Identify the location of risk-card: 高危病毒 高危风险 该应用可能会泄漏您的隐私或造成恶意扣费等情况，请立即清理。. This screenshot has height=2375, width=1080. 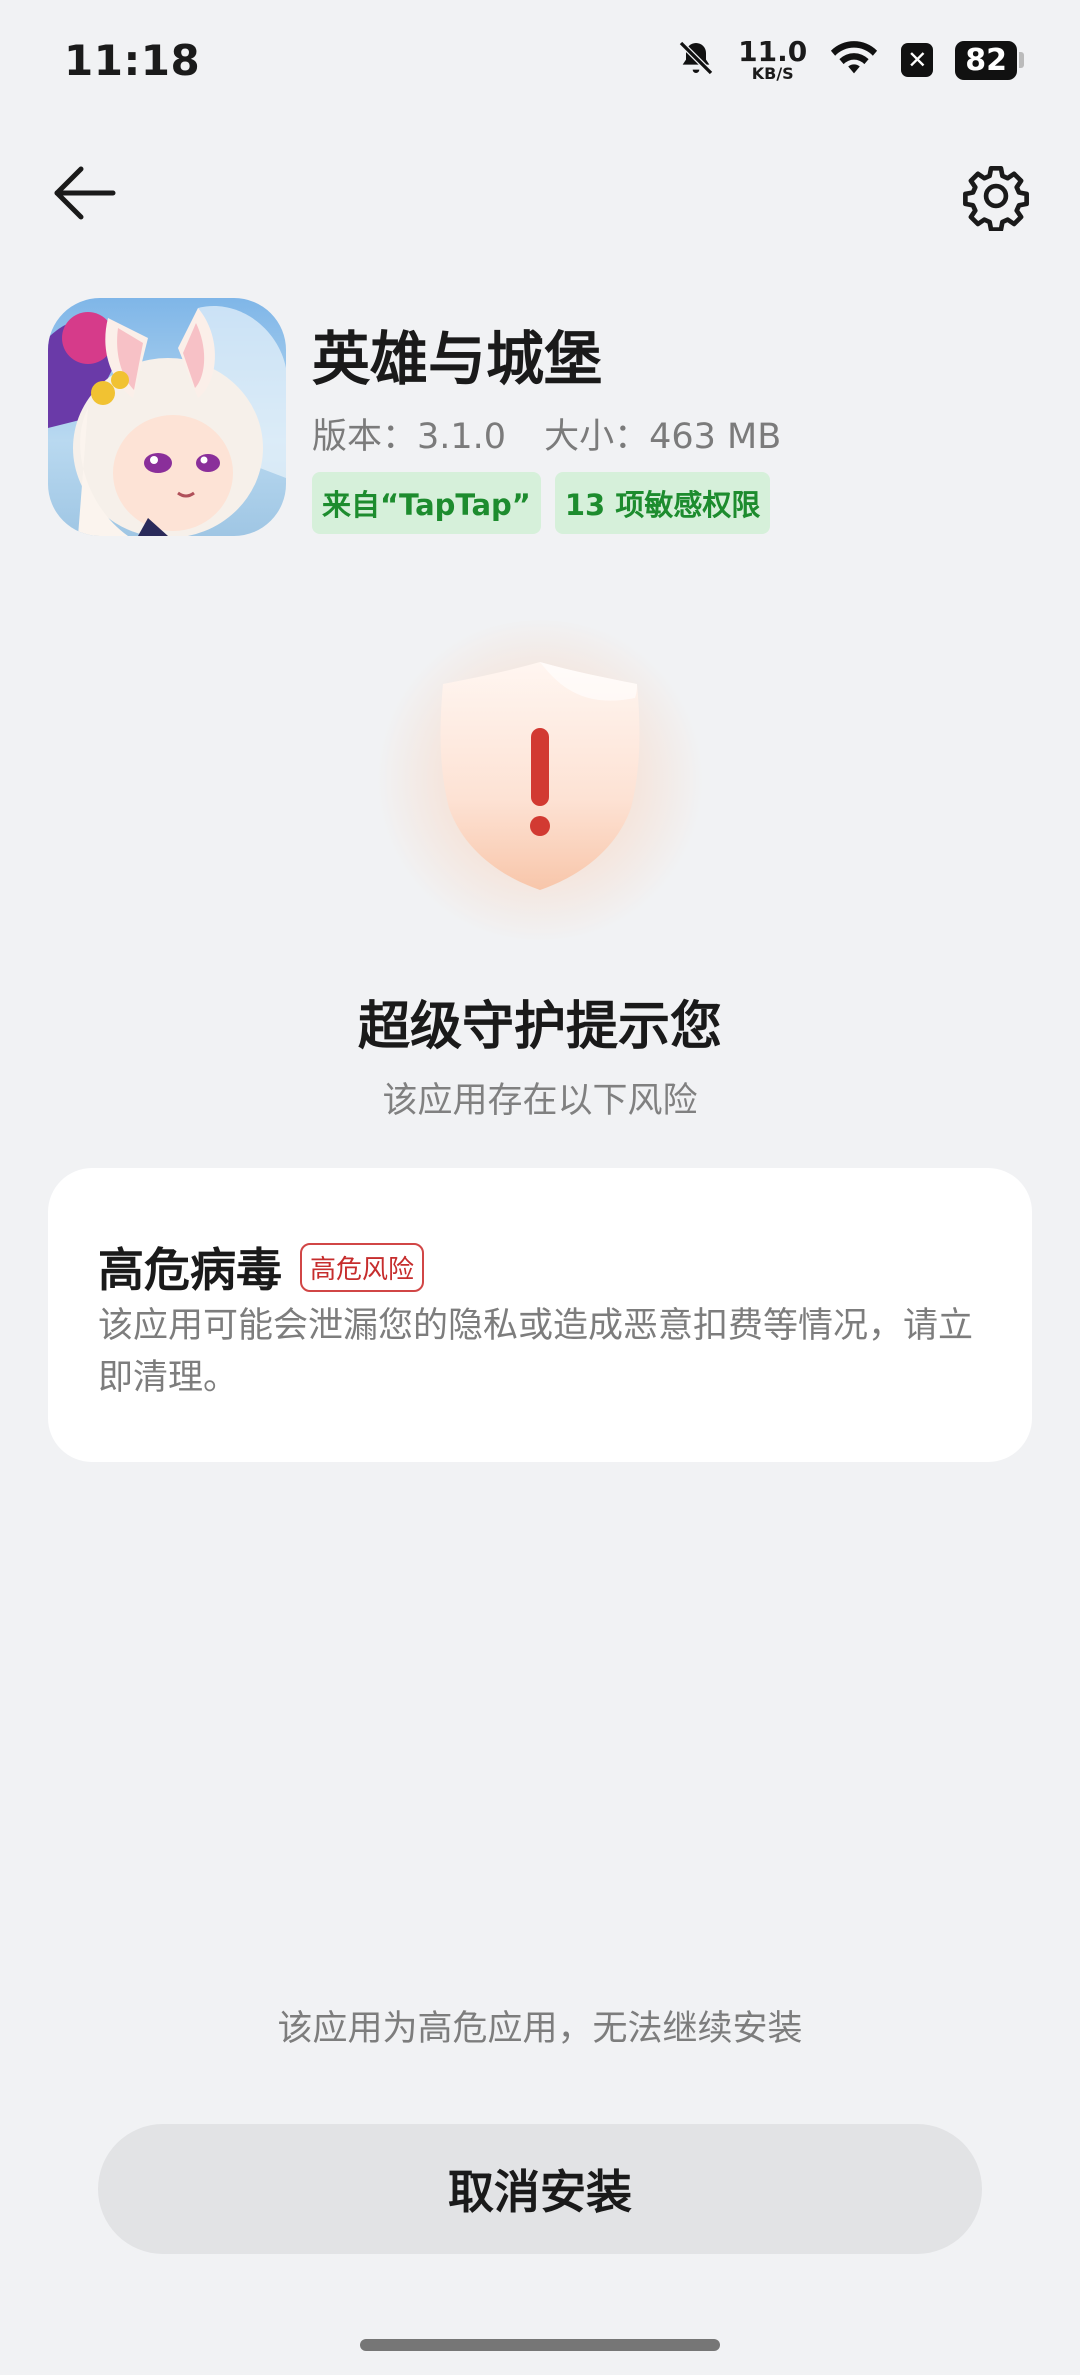
(540, 1315).